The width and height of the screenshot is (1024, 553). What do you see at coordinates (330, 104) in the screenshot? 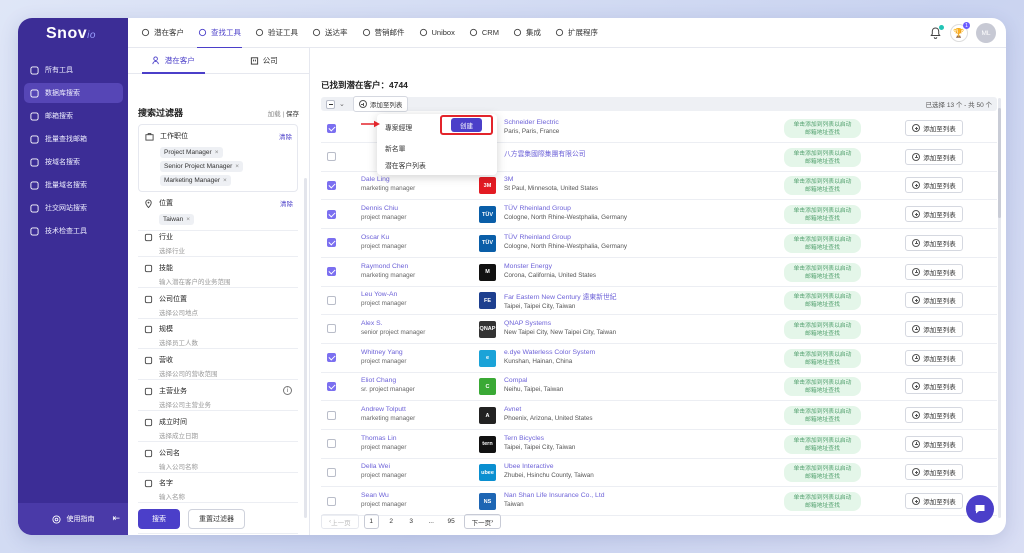
I see `select-all-checkbox` at bounding box center [330, 104].